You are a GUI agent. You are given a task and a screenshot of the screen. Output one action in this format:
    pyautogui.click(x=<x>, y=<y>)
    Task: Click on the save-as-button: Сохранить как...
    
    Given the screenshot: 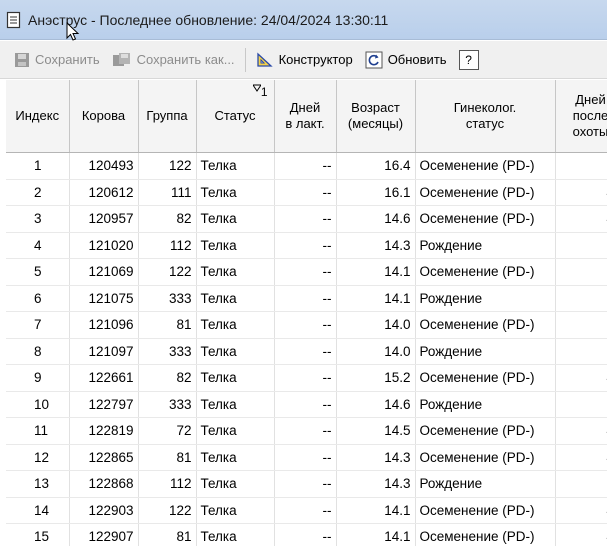 What is the action you would take?
    pyautogui.click(x=173, y=60)
    